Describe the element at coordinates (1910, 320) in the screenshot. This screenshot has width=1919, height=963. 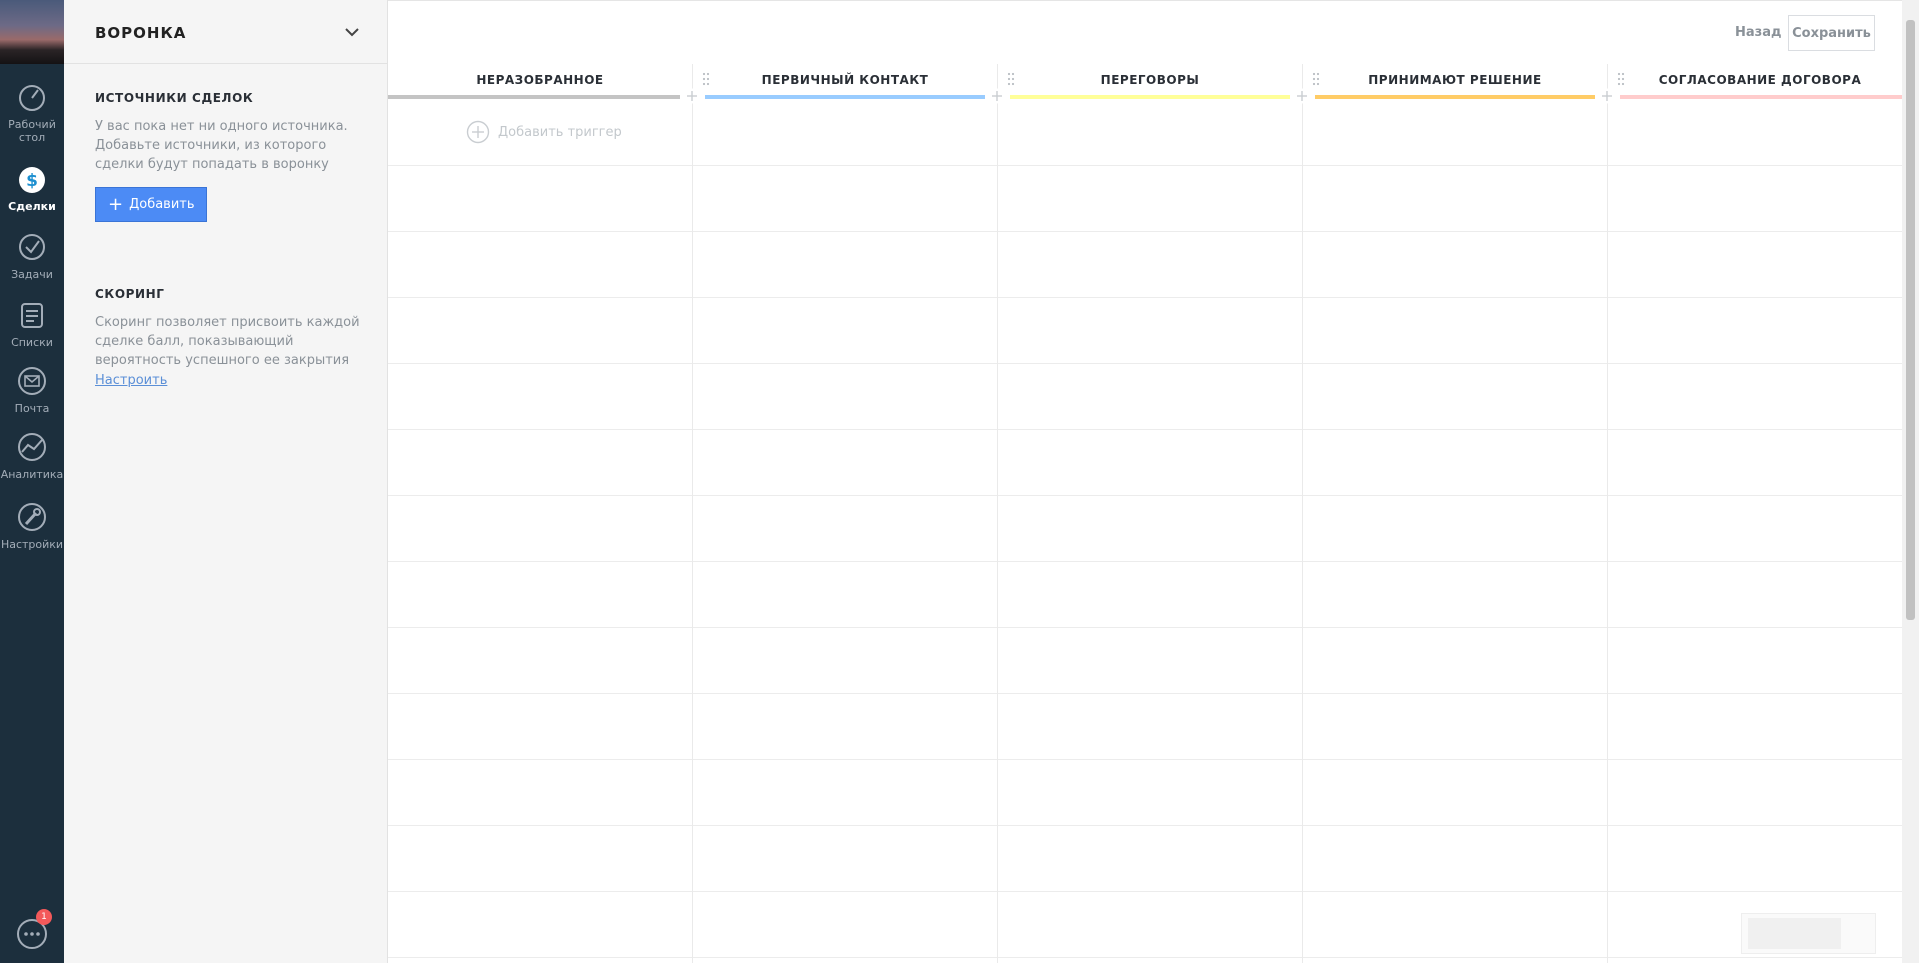
I see `scrollbar-thumb` at that location.